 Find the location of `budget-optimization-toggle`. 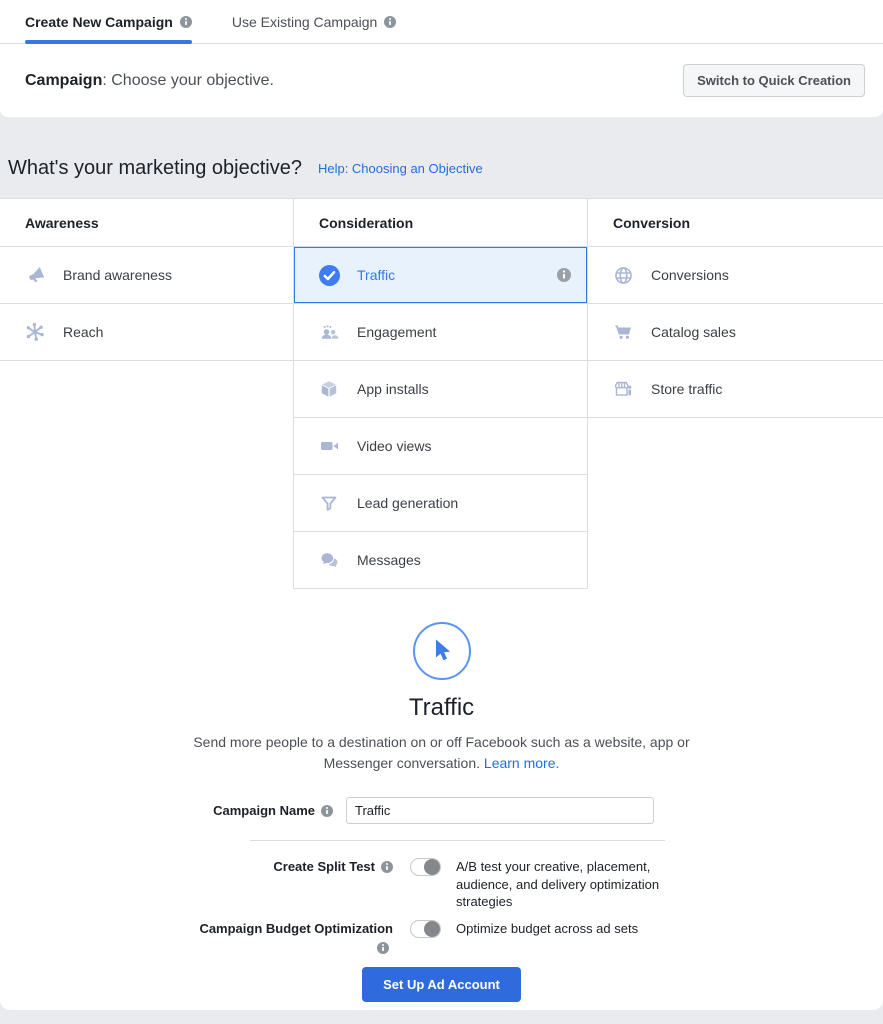

budget-optimization-toggle is located at coordinates (425, 928).